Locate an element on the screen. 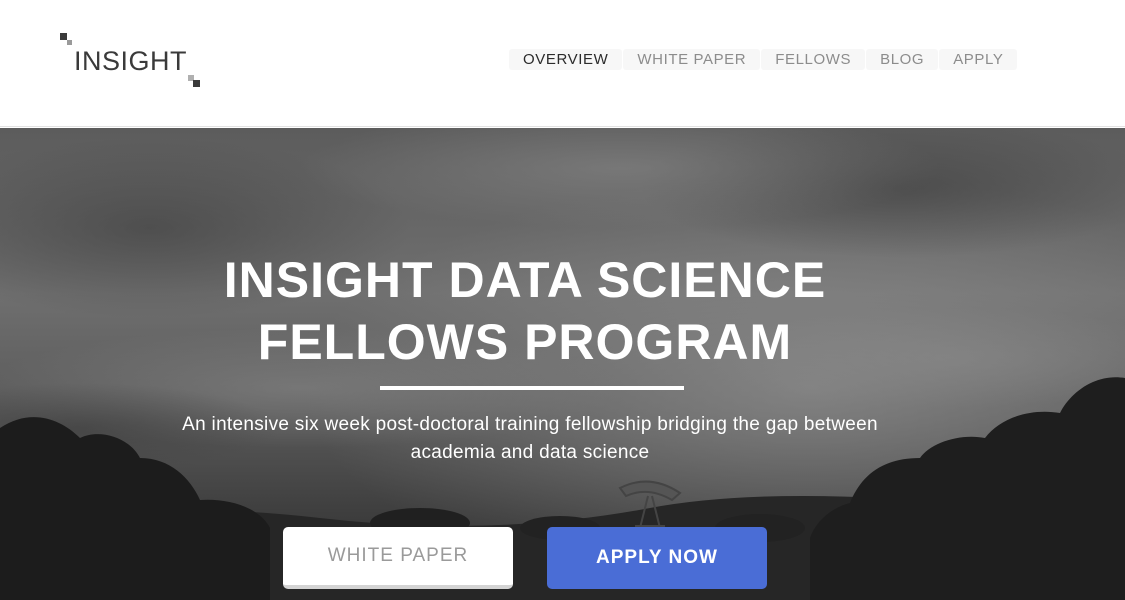  nav-blog: BLOG is located at coordinates (902, 59).